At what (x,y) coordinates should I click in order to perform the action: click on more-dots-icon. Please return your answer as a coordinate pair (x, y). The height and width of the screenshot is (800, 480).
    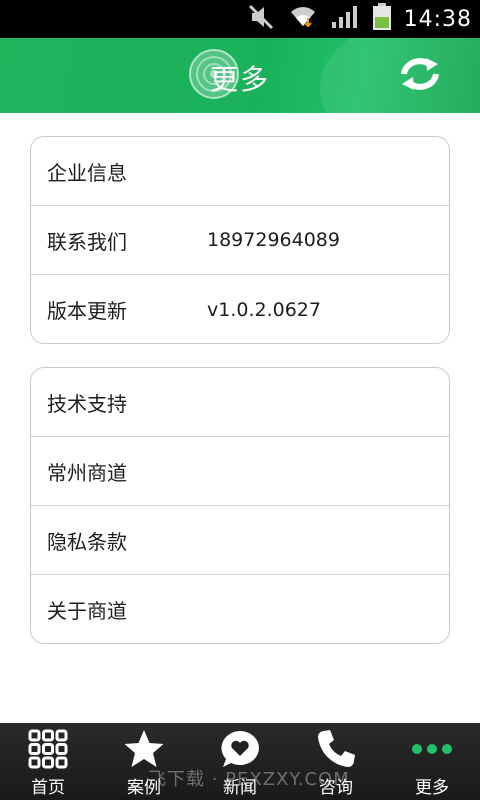
    Looking at the image, I should click on (432, 749).